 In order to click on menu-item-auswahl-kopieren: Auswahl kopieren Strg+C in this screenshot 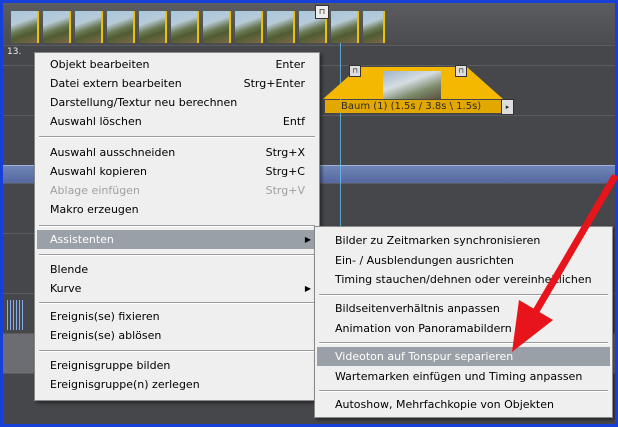, I will do `click(177, 171)`.